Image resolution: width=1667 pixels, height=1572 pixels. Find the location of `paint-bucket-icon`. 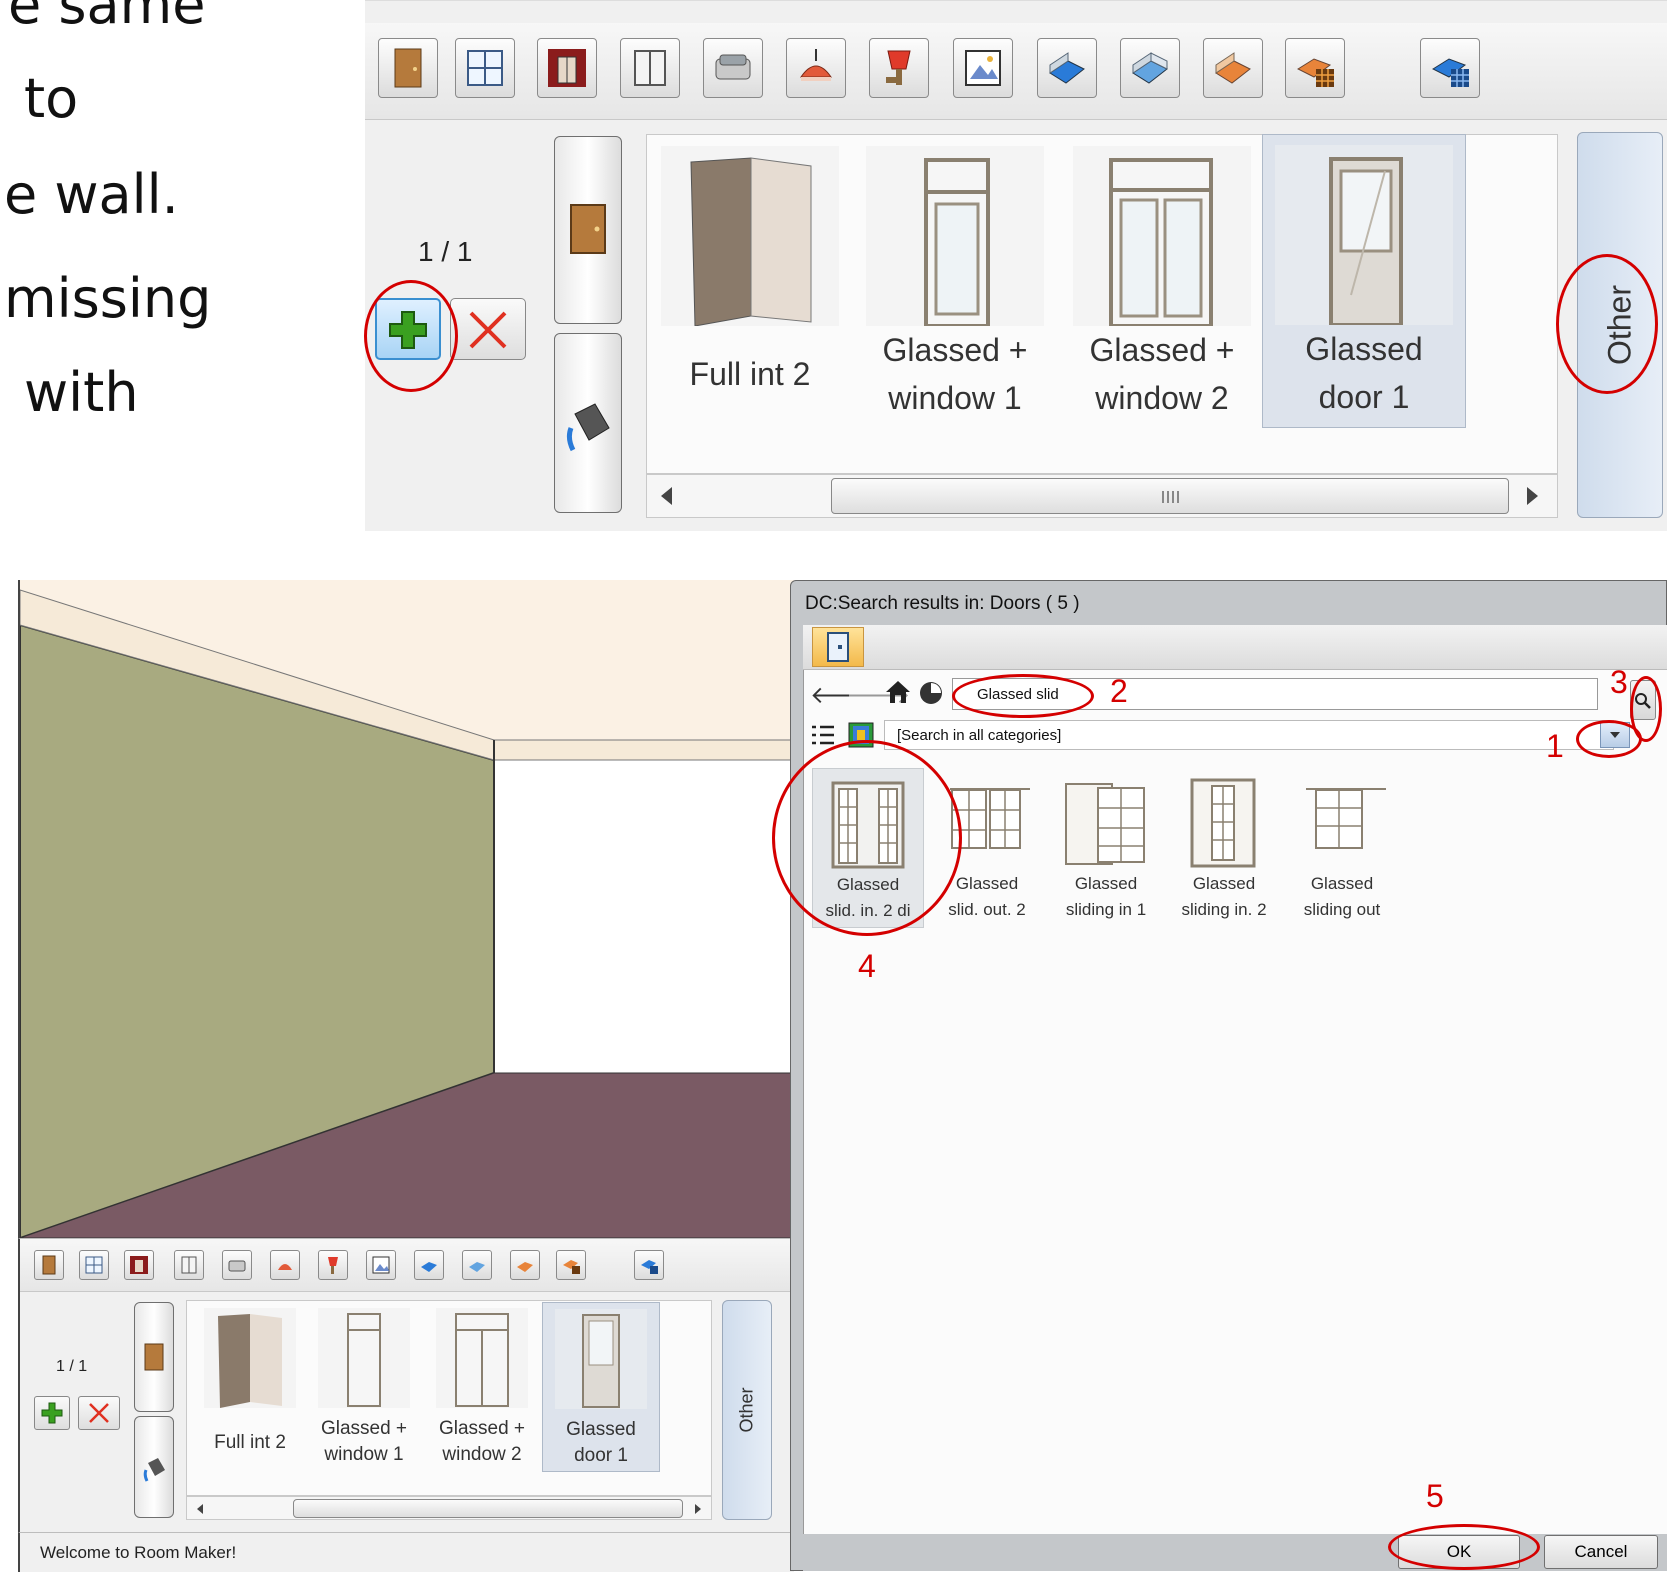

paint-bucket-icon is located at coordinates (588, 427).